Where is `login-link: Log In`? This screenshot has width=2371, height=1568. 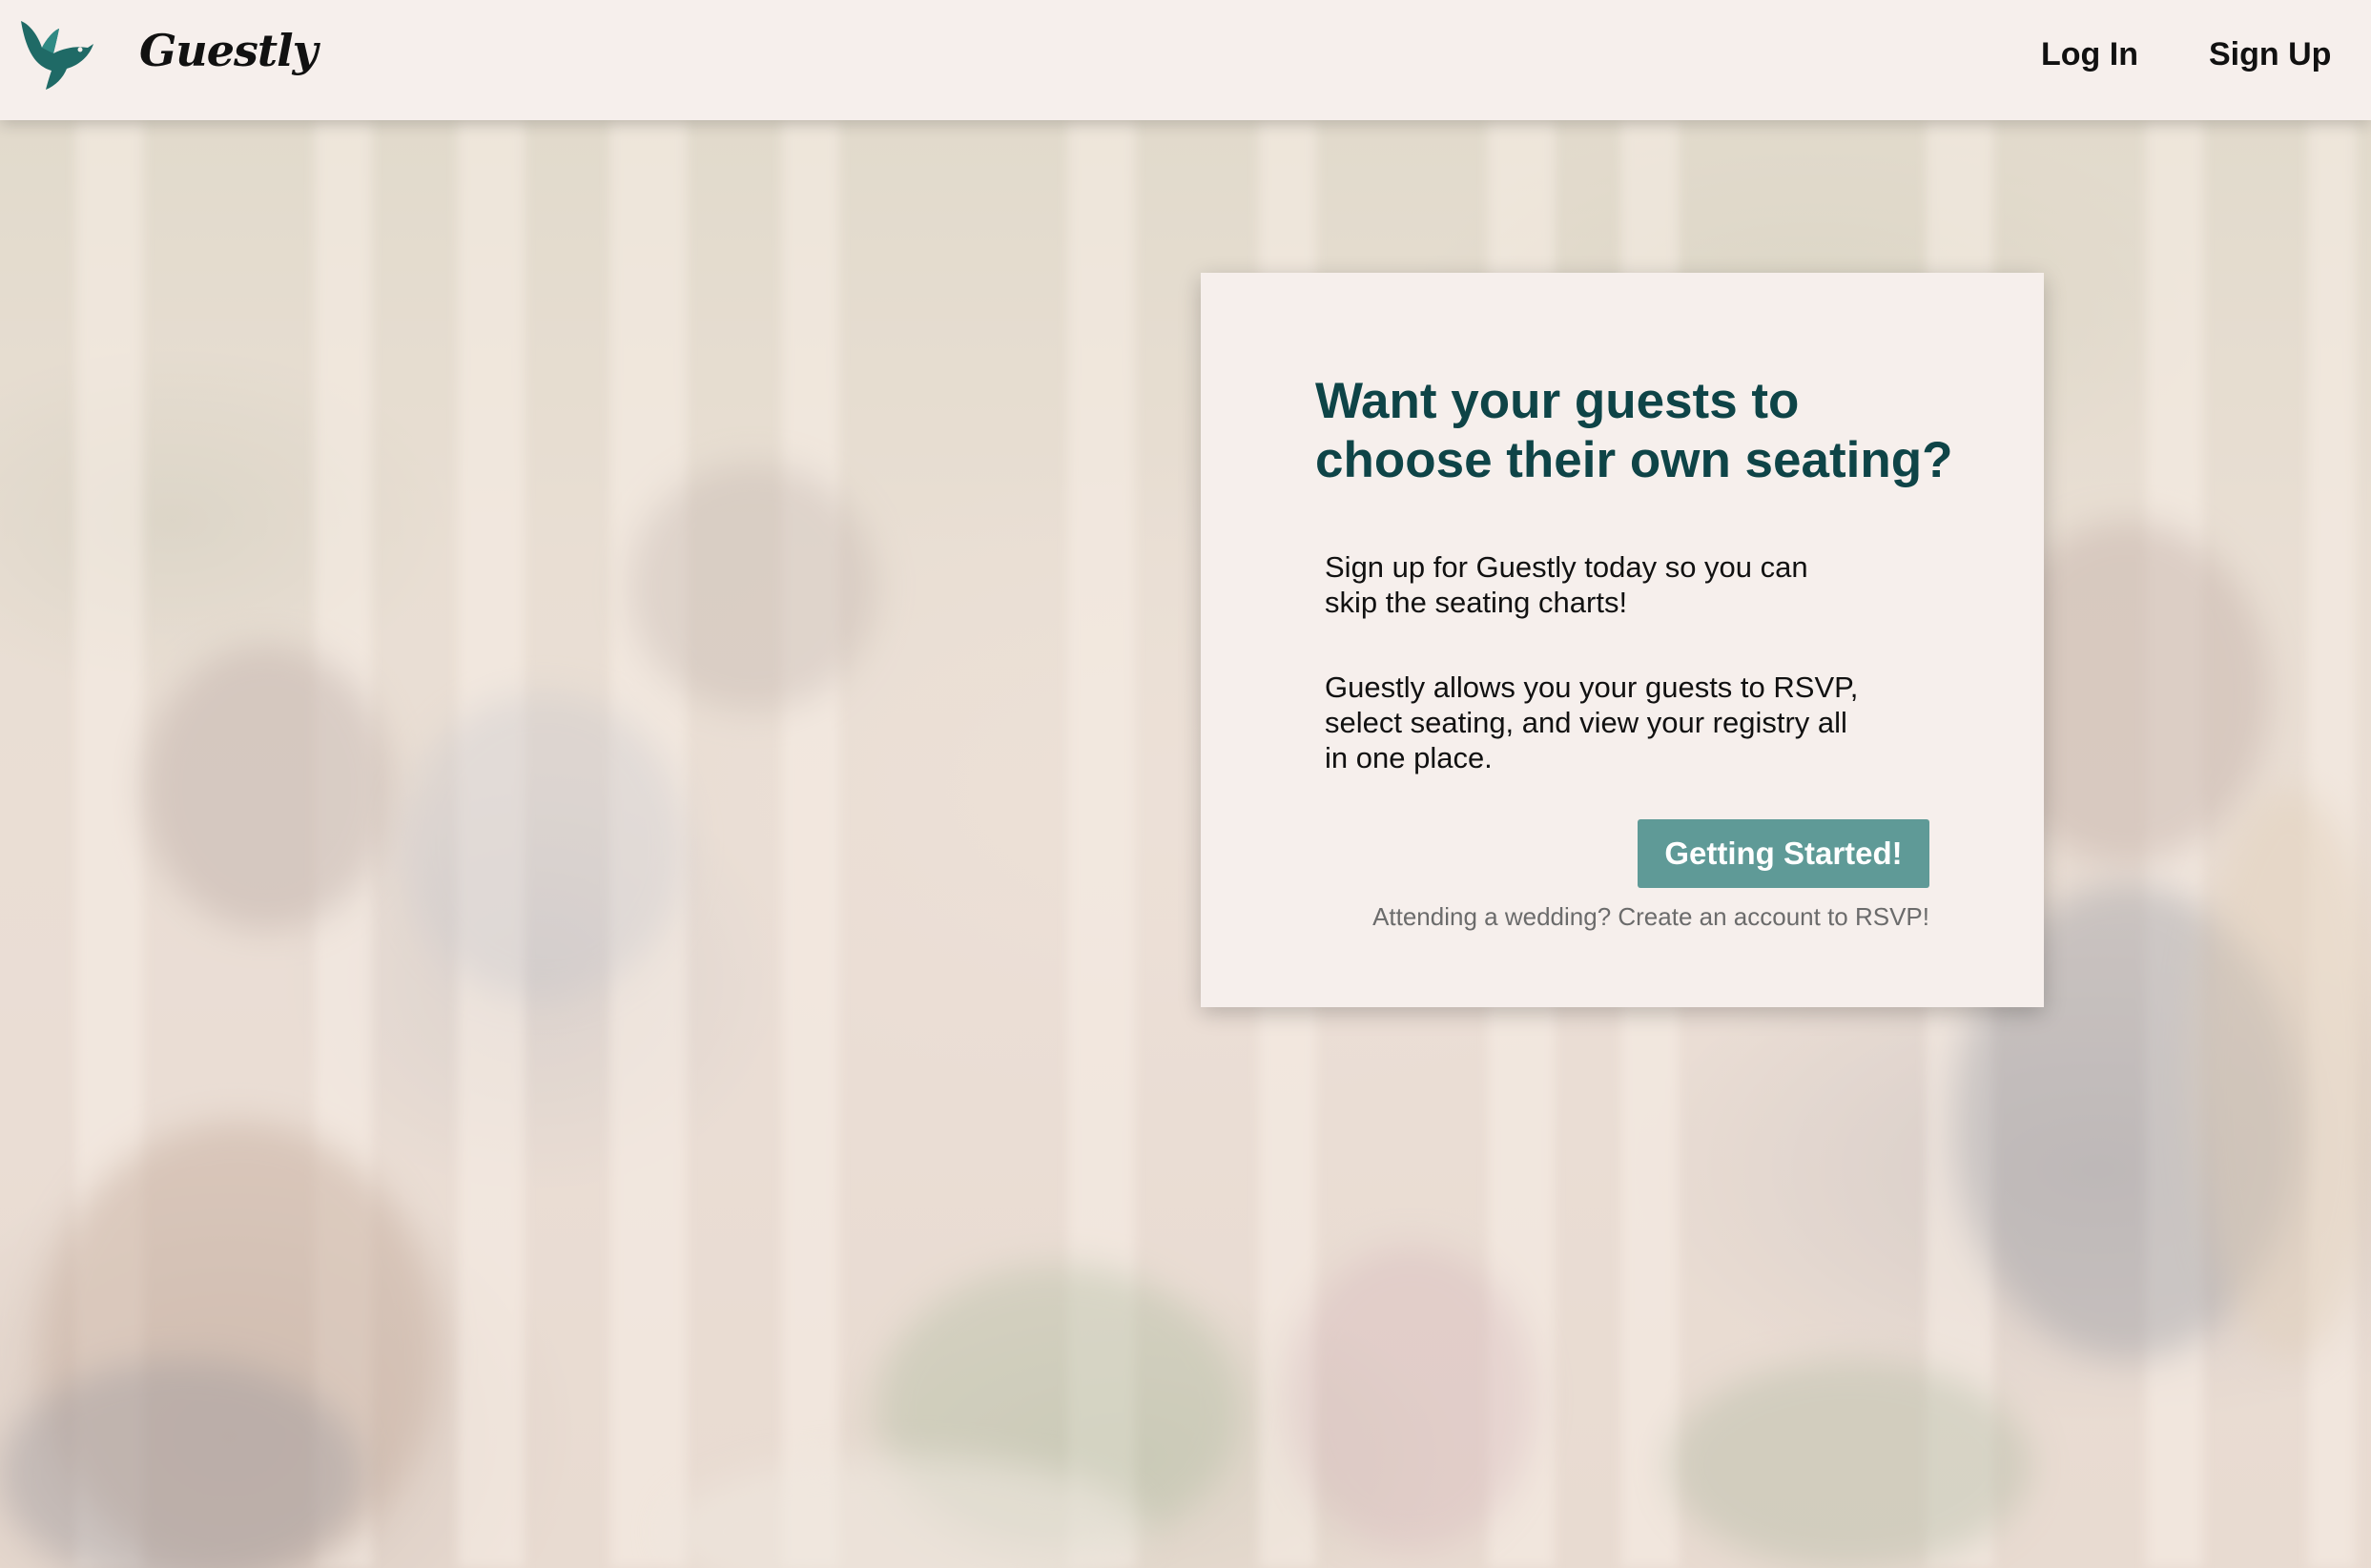 login-link: Log In is located at coordinates (2089, 54).